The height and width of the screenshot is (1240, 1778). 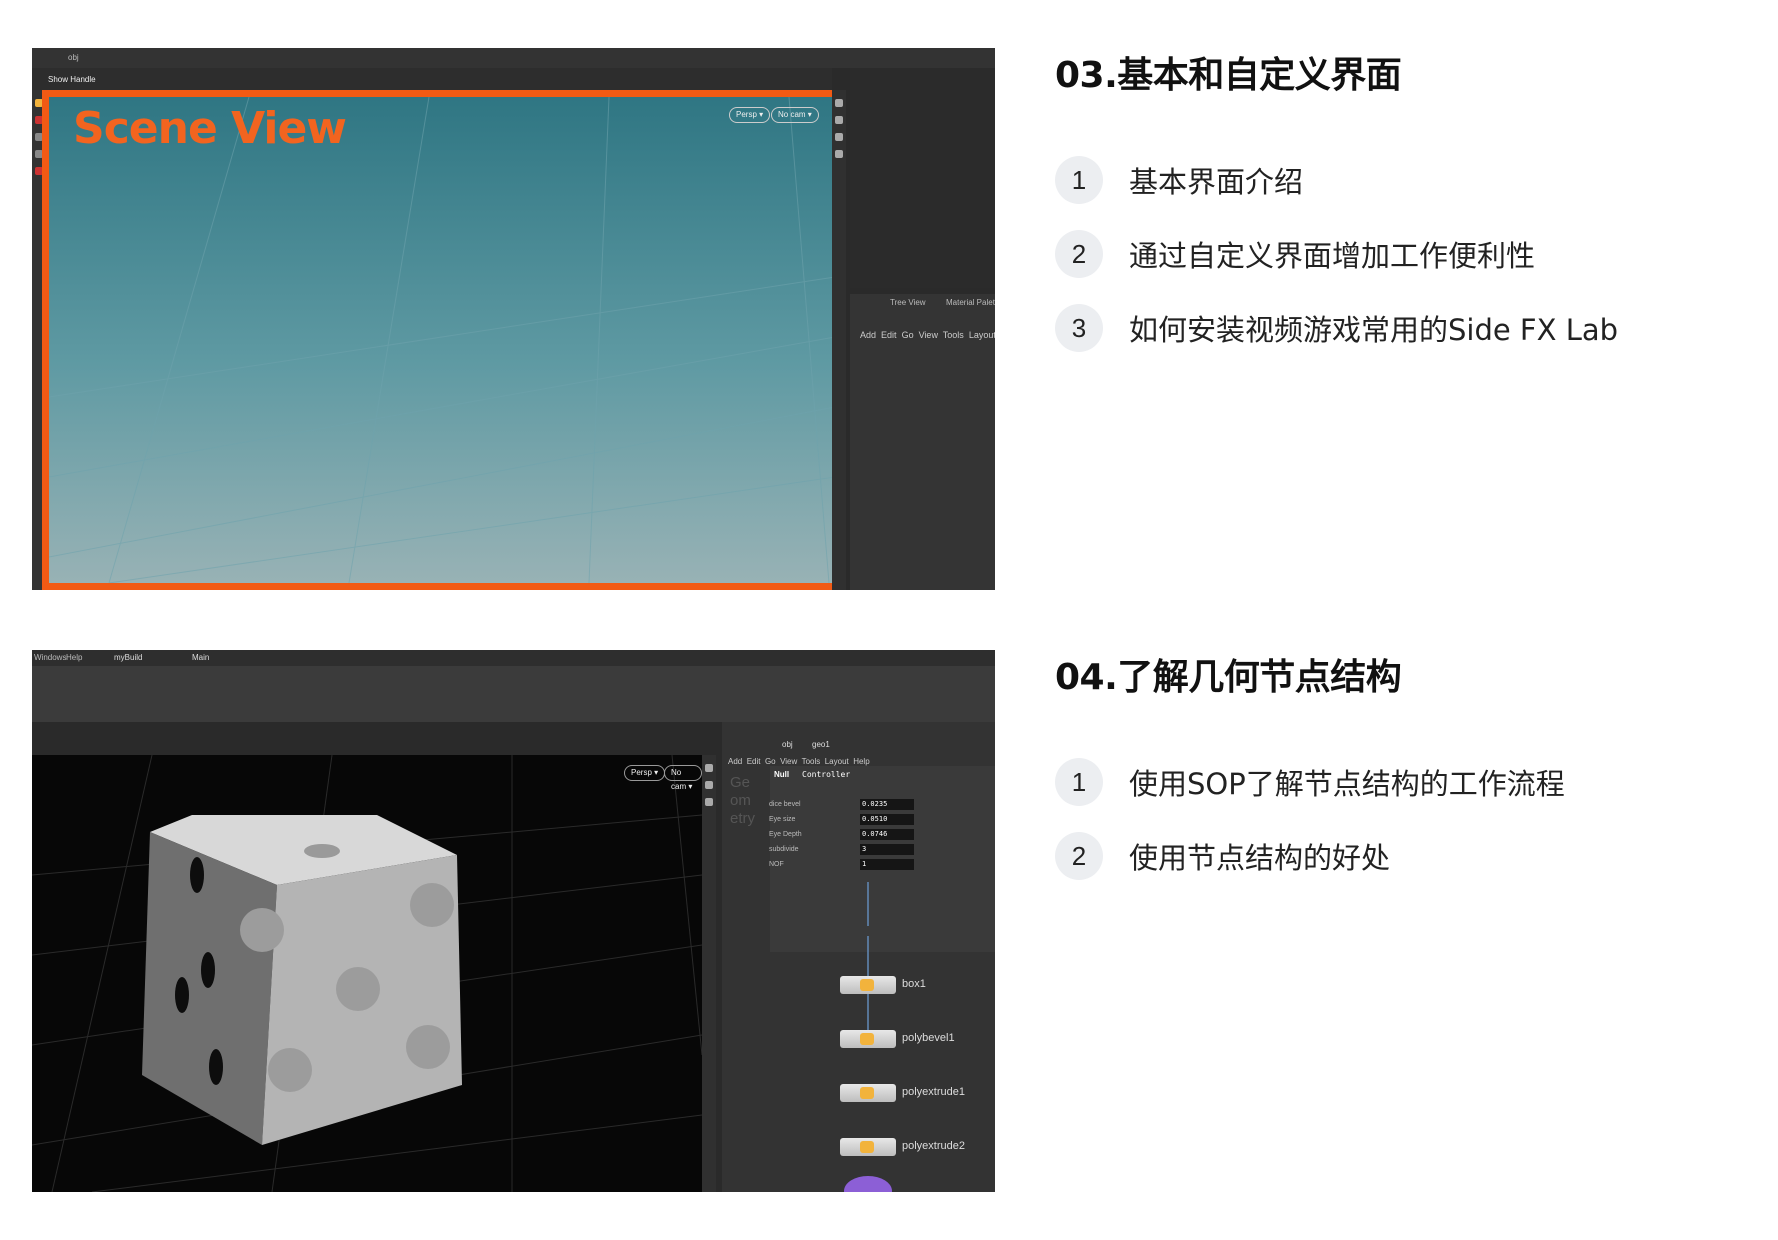 I want to click on param-label: Eye Depth, so click(x=785, y=834).